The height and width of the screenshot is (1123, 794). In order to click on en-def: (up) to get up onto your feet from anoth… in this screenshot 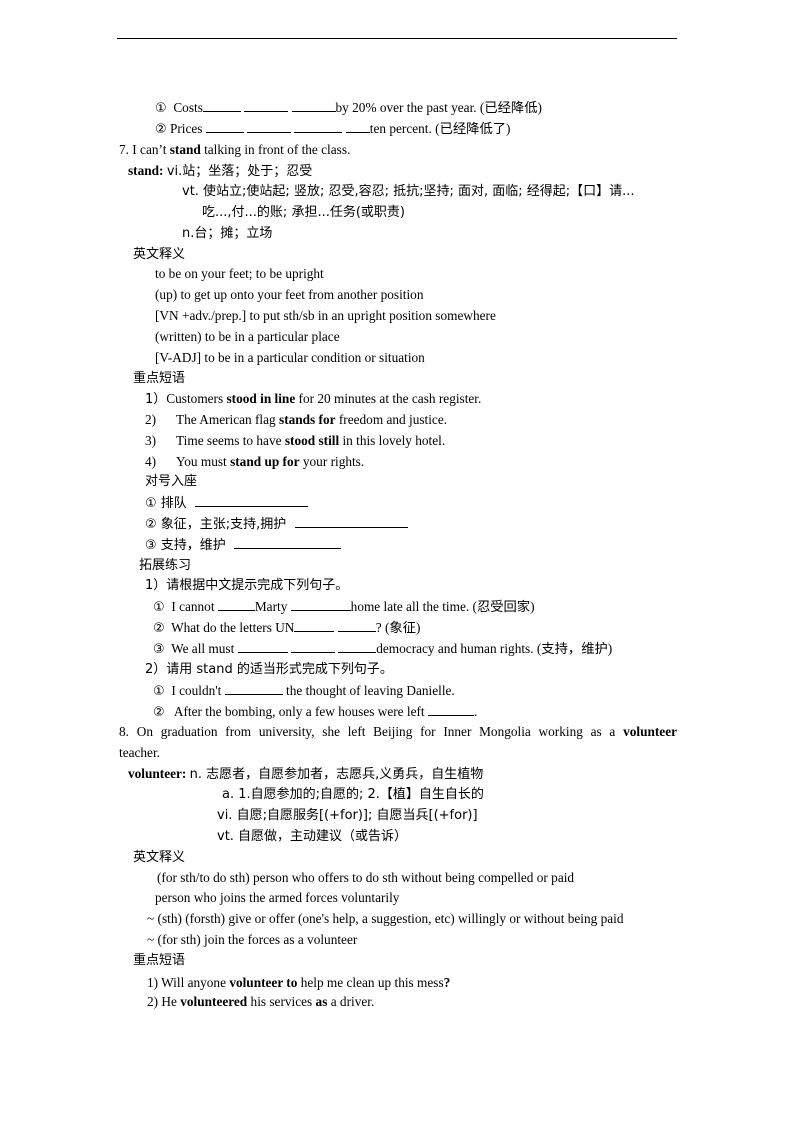, I will do `click(289, 294)`.